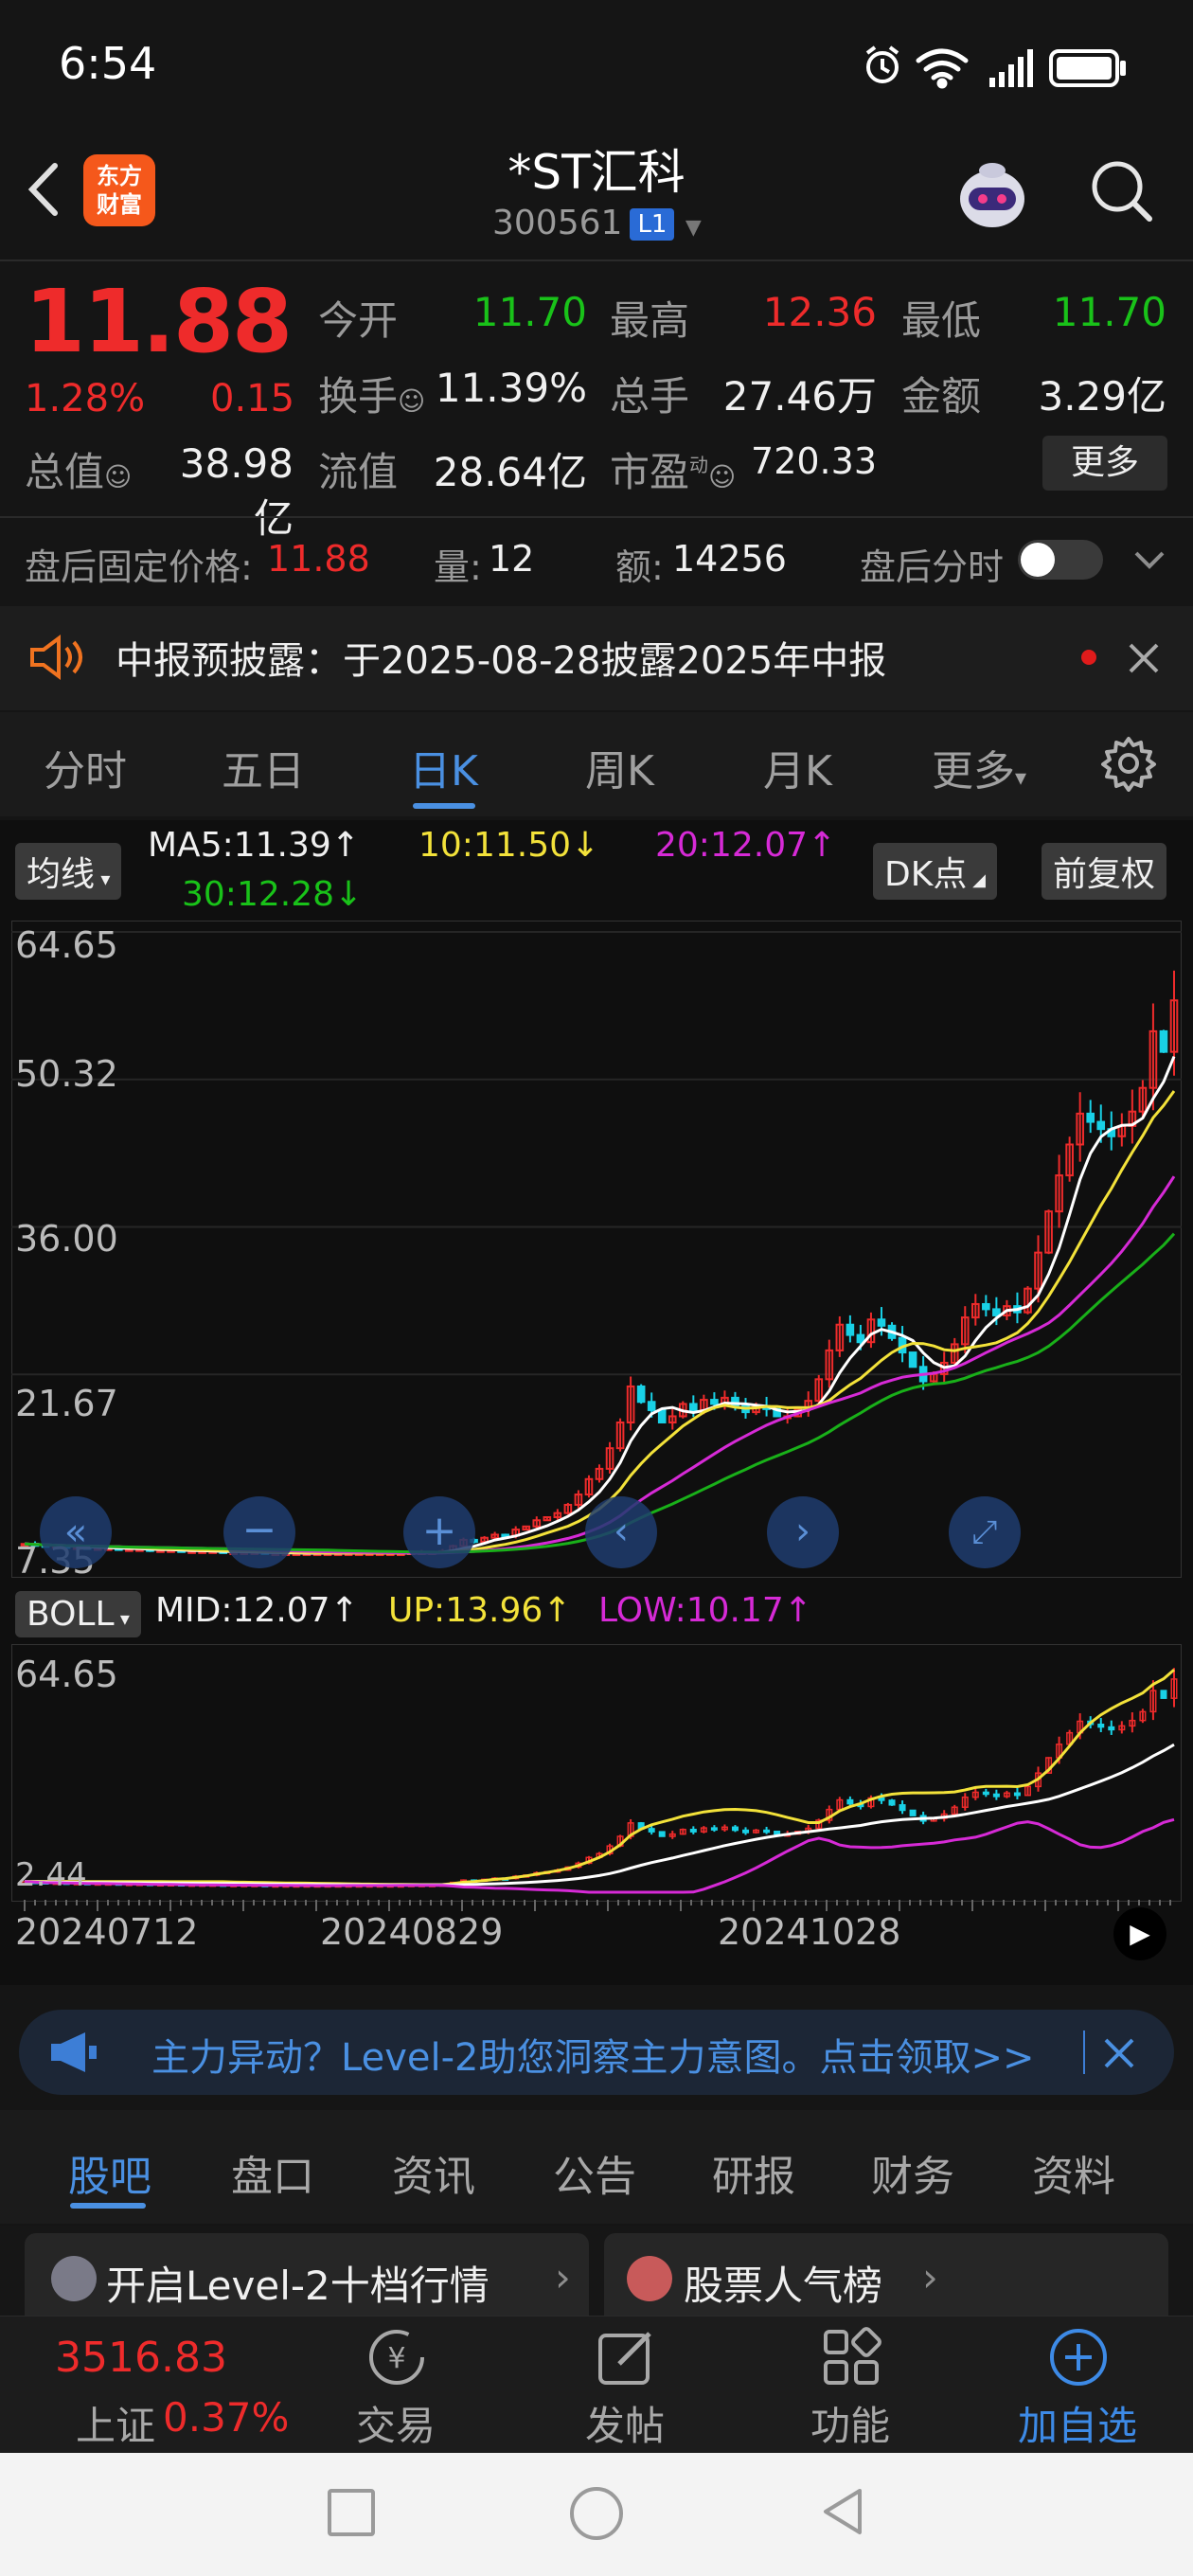  I want to click on y-tick-3: 36.00, so click(66, 1239).